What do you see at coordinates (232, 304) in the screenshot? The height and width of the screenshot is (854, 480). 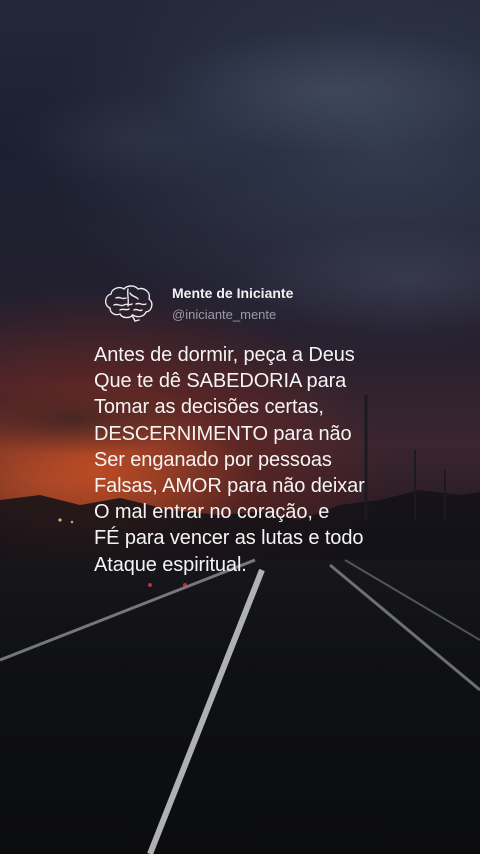 I see `author-info: Mente de Iniciante @iniciante_mente` at bounding box center [232, 304].